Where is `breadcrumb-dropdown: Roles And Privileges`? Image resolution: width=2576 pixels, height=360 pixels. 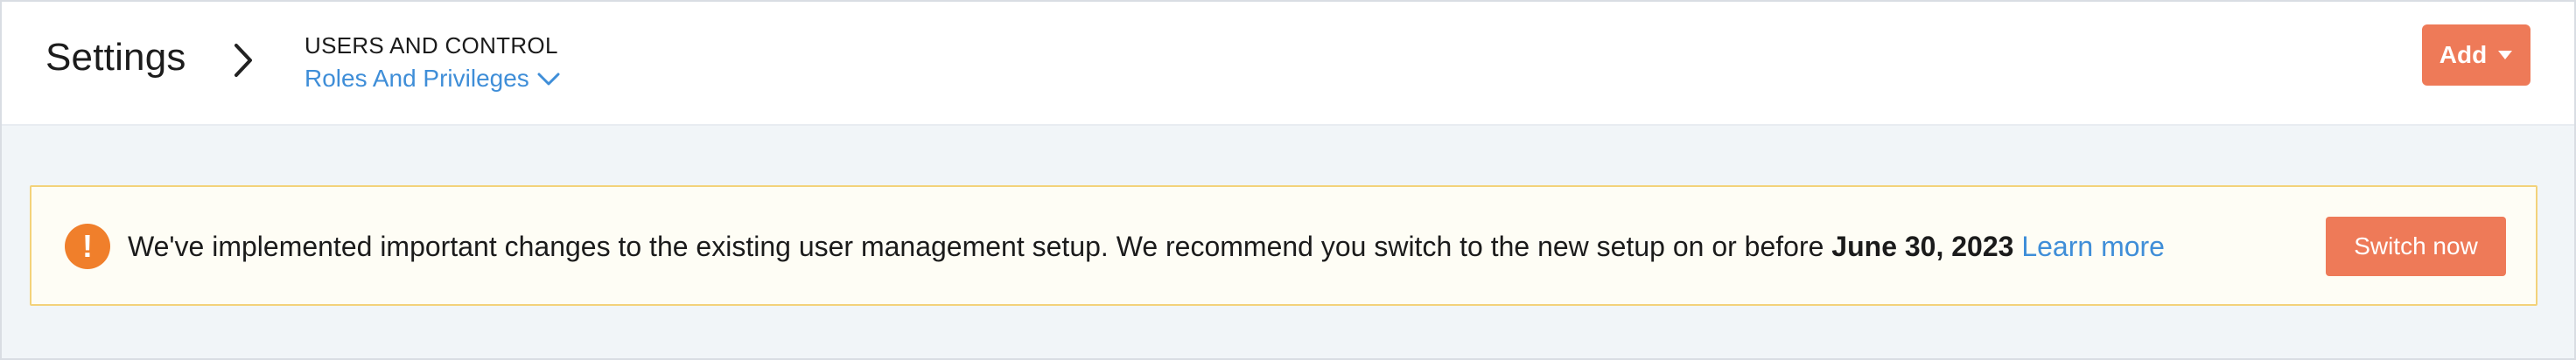 breadcrumb-dropdown: Roles And Privileges is located at coordinates (432, 78).